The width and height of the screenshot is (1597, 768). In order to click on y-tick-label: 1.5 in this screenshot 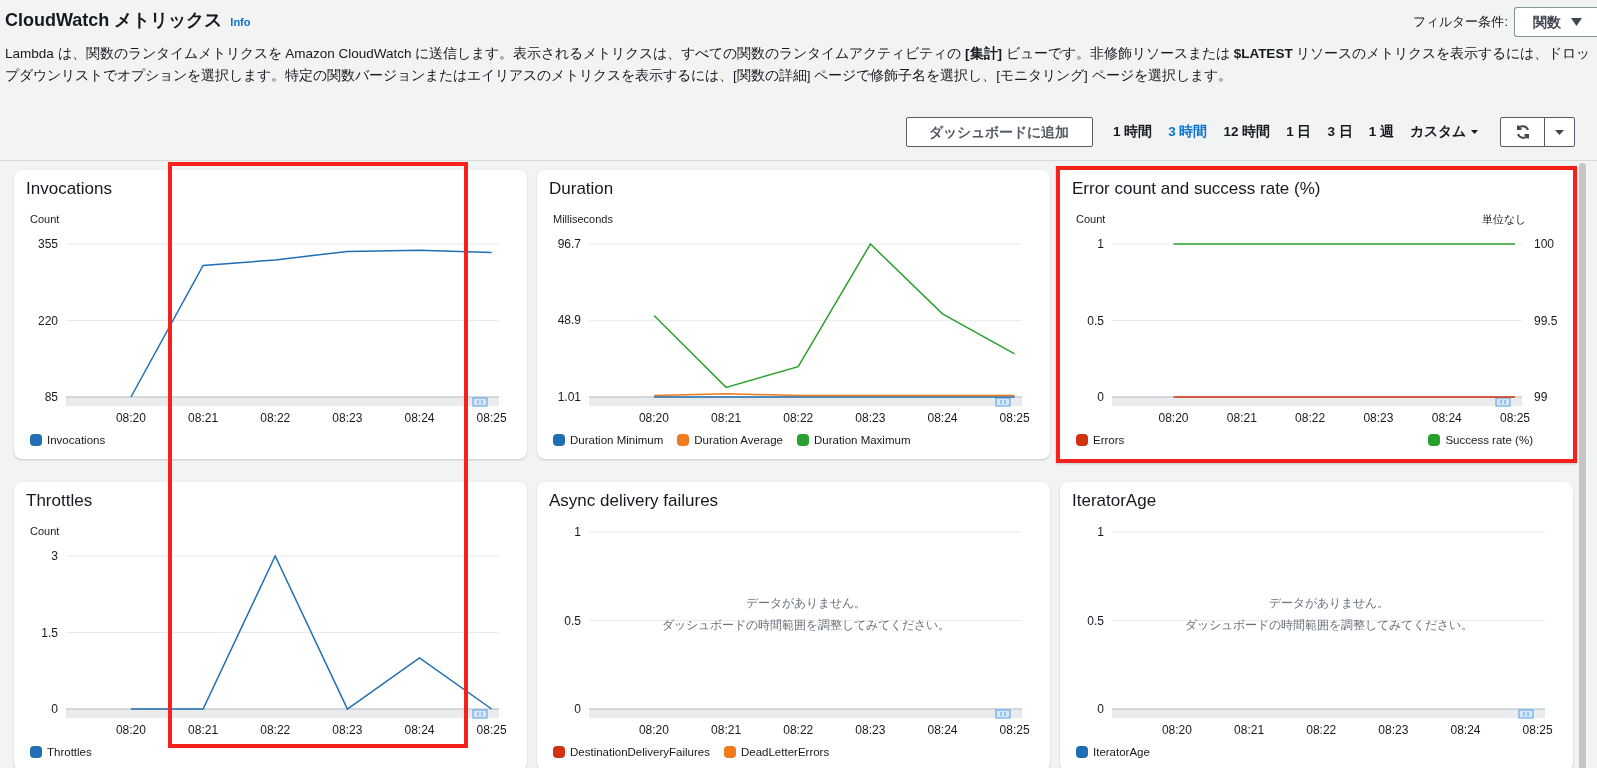, I will do `click(49, 632)`.